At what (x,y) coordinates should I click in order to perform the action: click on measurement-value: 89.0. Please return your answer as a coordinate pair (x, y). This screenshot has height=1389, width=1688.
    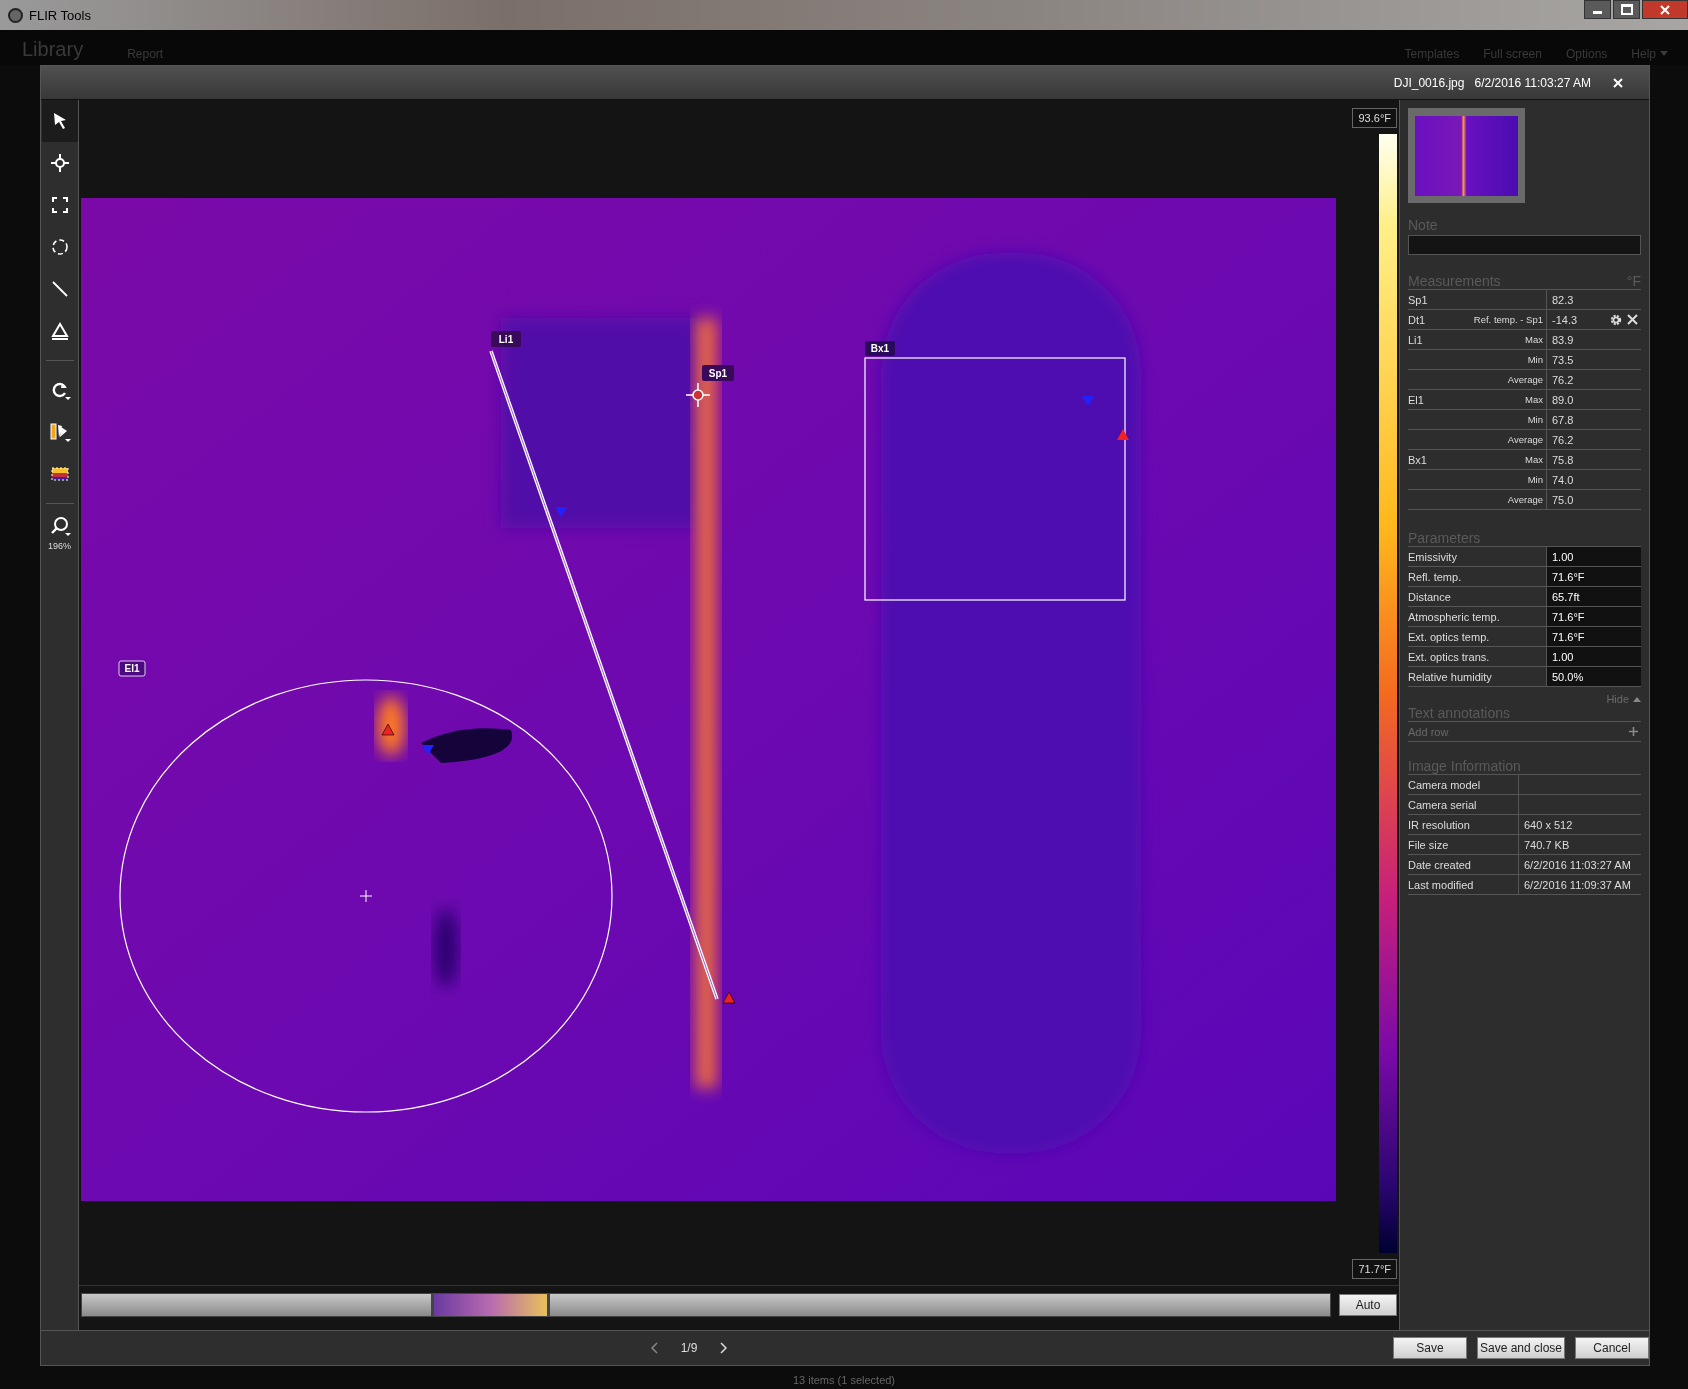
    Looking at the image, I should click on (1563, 399).